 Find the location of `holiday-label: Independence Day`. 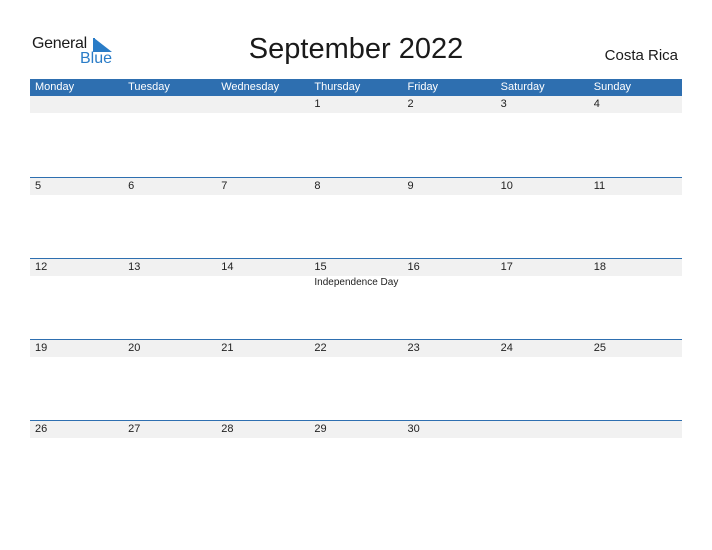

holiday-label: Independence Day is located at coordinates (356, 282).